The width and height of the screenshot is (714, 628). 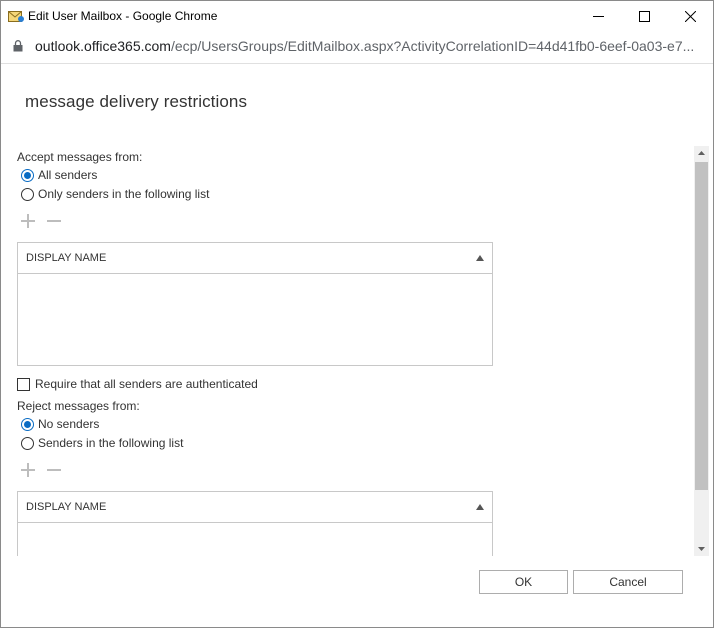 I want to click on lock-icon, so click(x=18, y=46).